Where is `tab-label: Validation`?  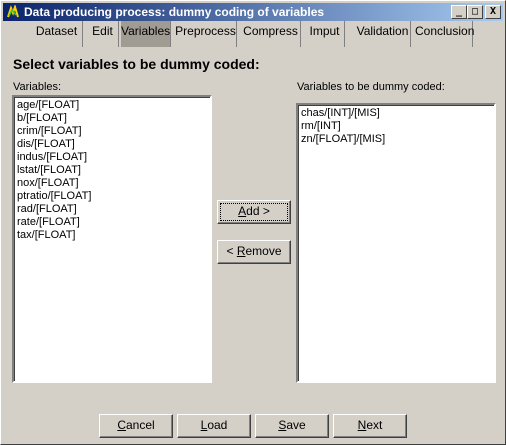
tab-label: Validation is located at coordinates (382, 31).